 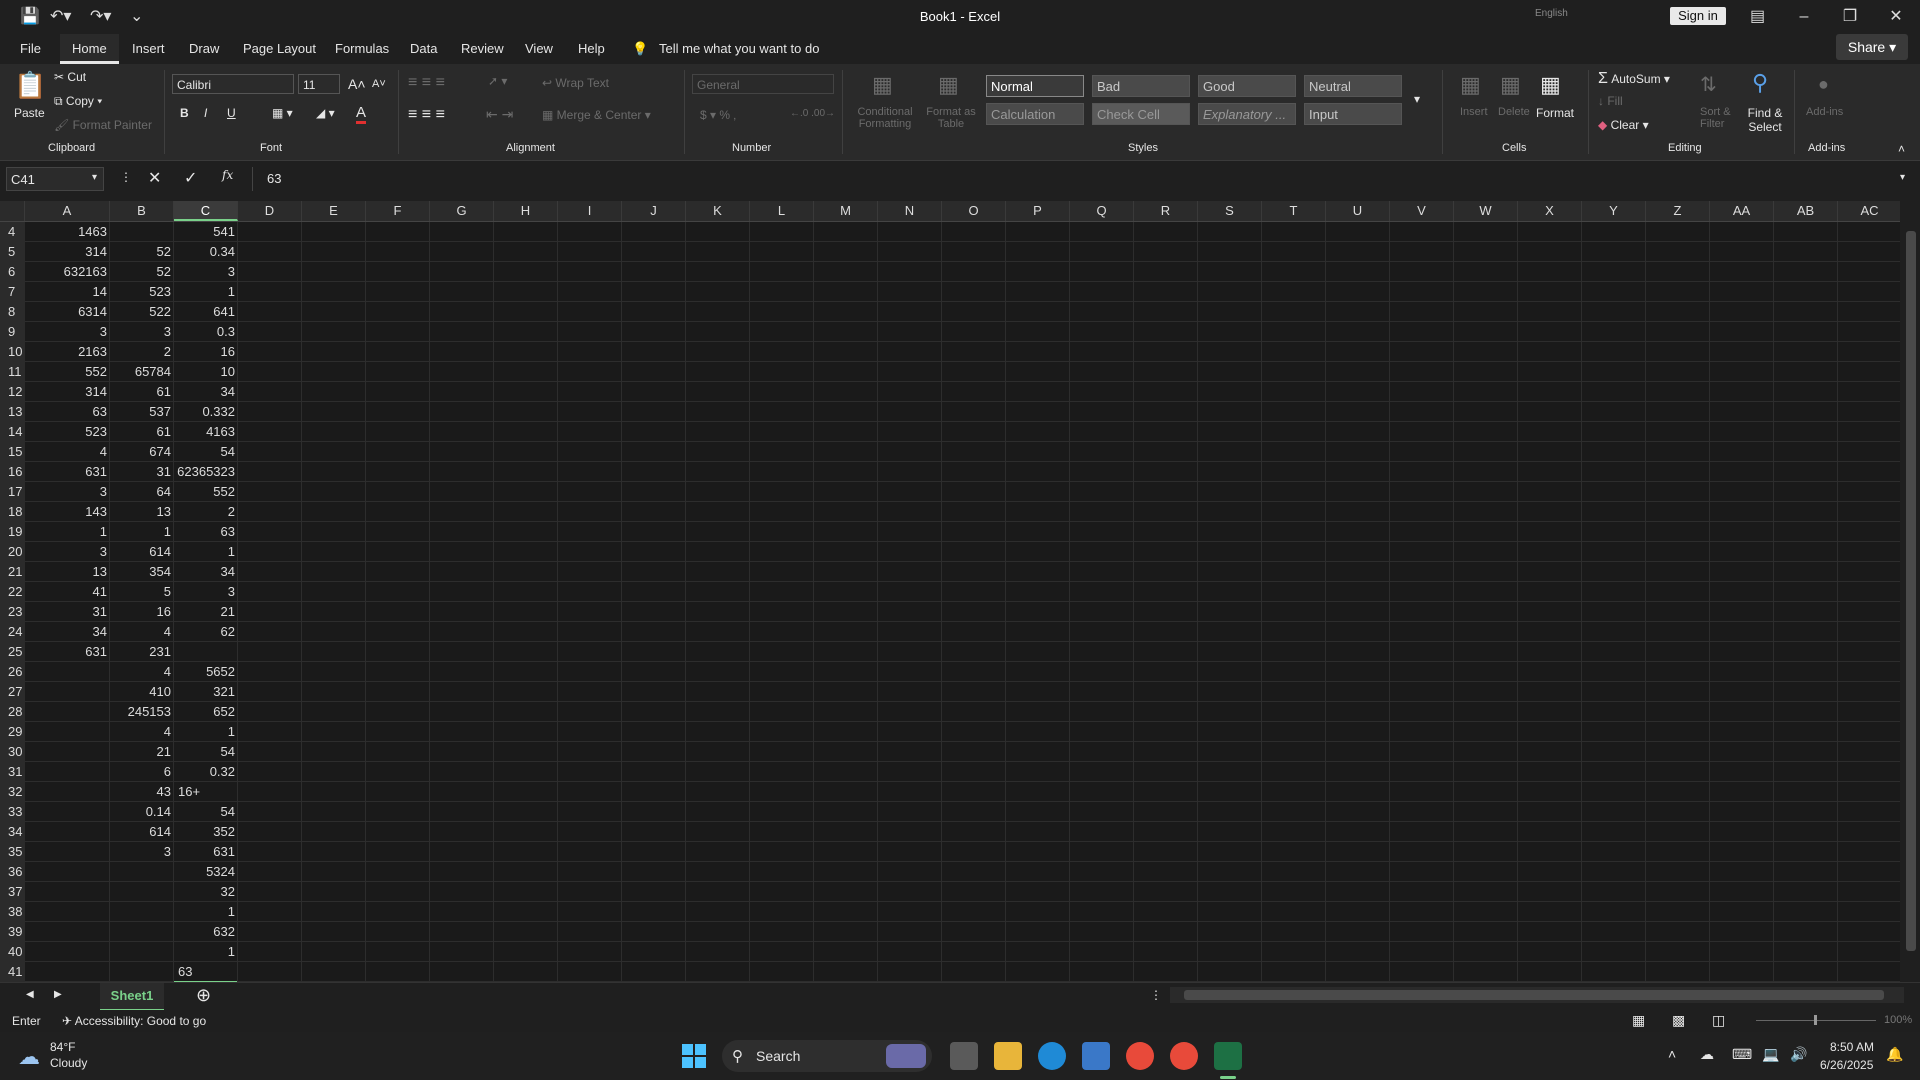 I want to click on cell-b7: 523, so click(x=142, y=292).